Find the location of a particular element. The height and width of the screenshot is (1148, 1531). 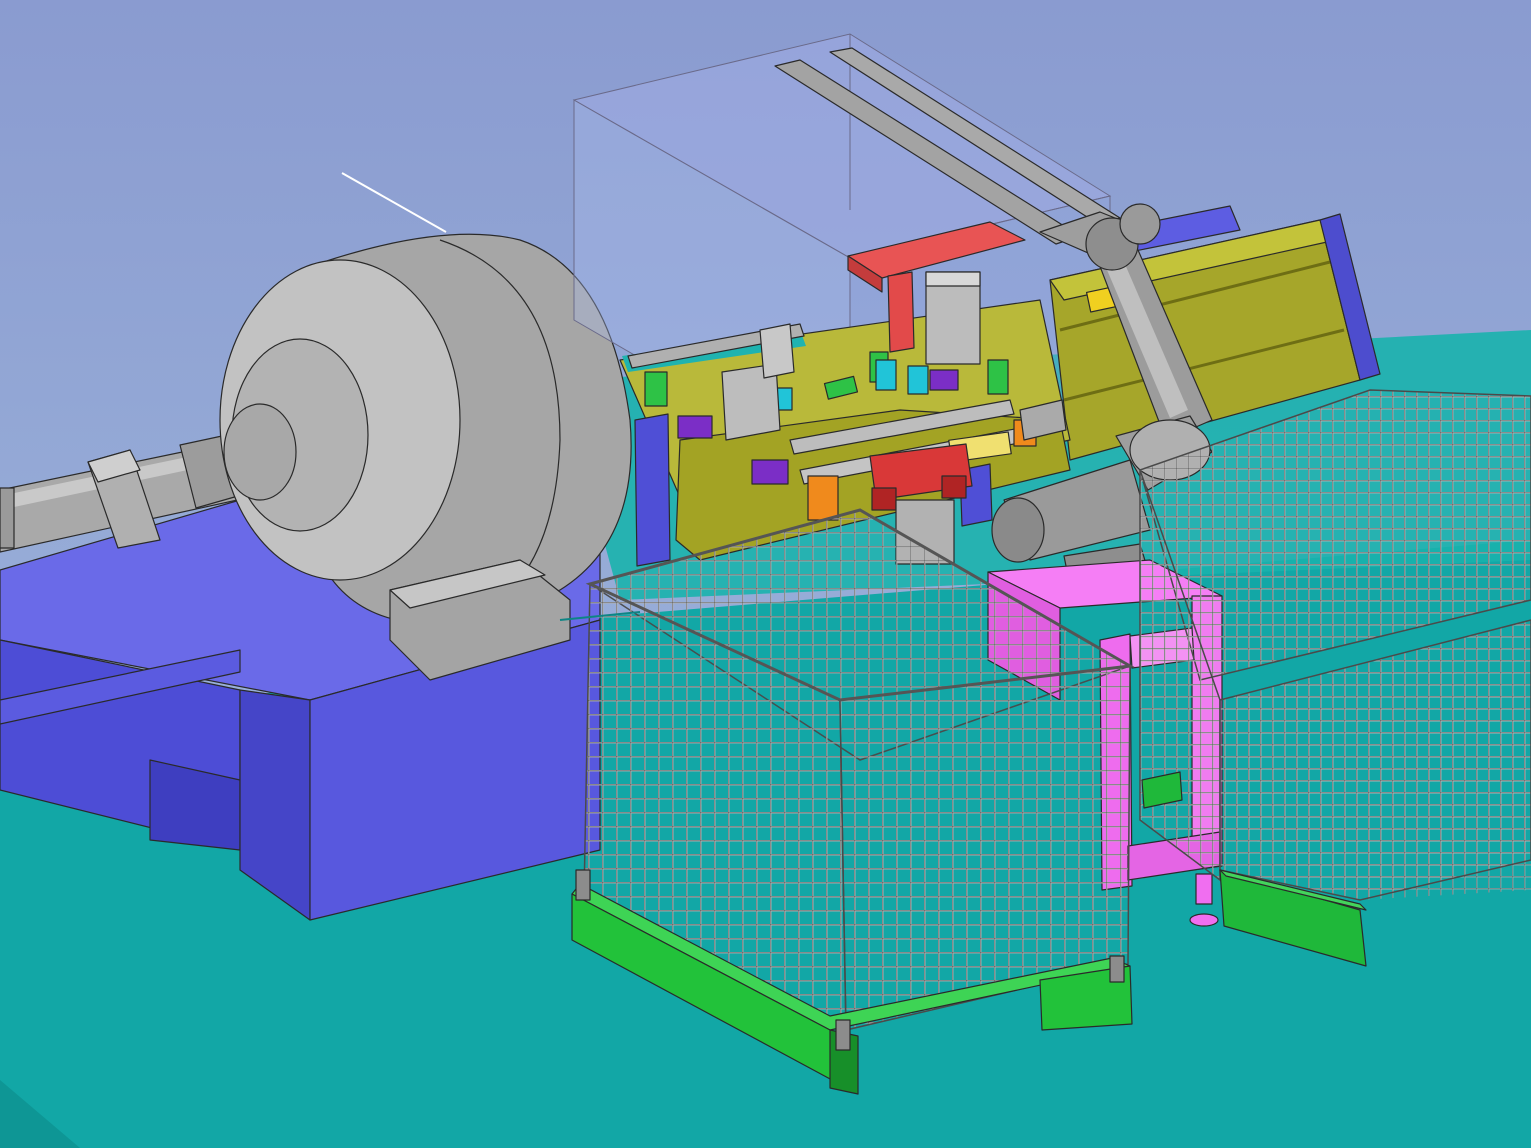

pedestal-foot-pad is located at coordinates (1204, 920).